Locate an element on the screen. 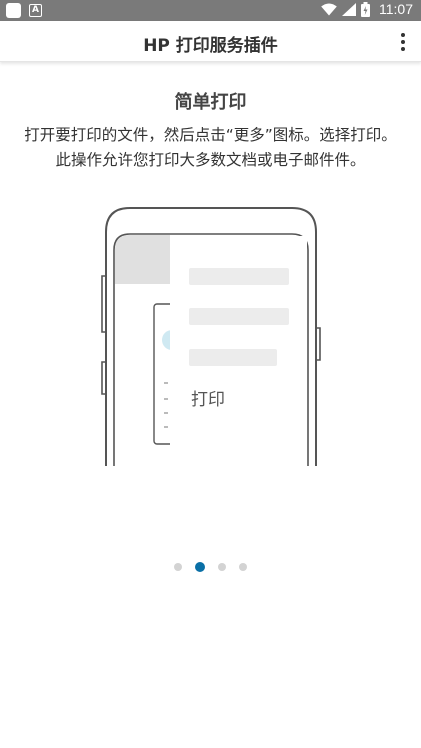 Image resolution: width=421 pixels, height=748 pixels. wifi-icon is located at coordinates (329, 9).